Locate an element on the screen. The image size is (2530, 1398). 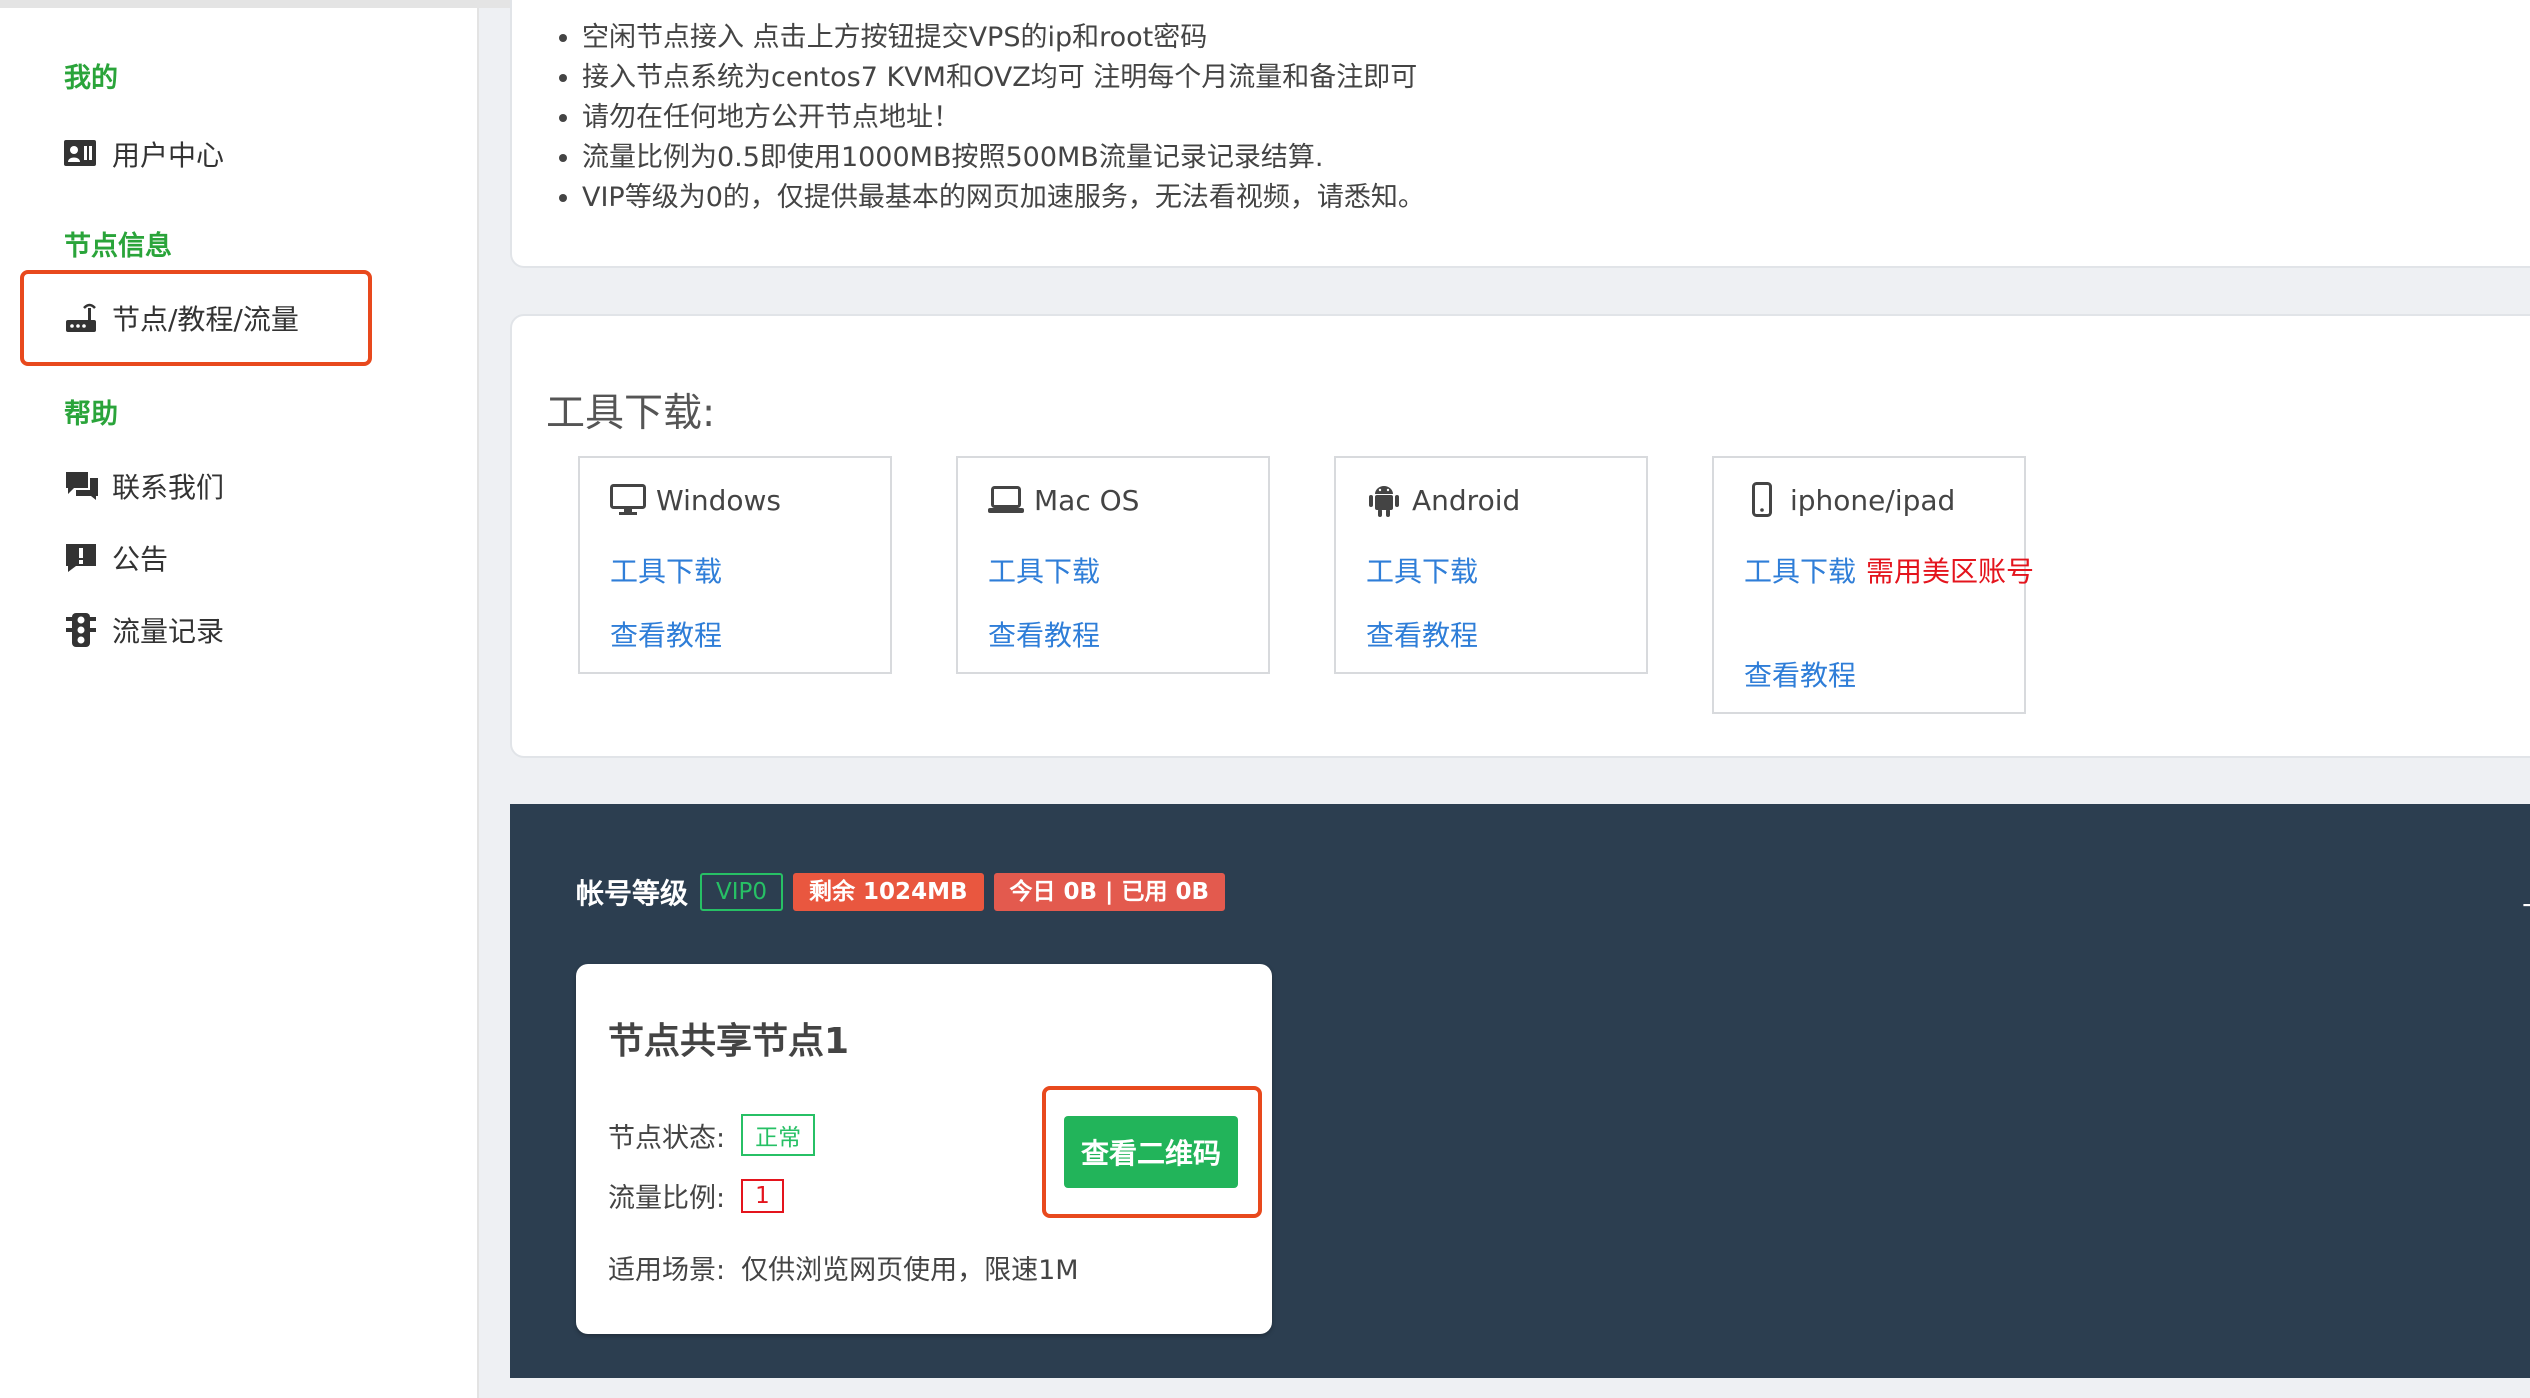
android-tutorial-link: 查看教程 is located at coordinates (1422, 634).